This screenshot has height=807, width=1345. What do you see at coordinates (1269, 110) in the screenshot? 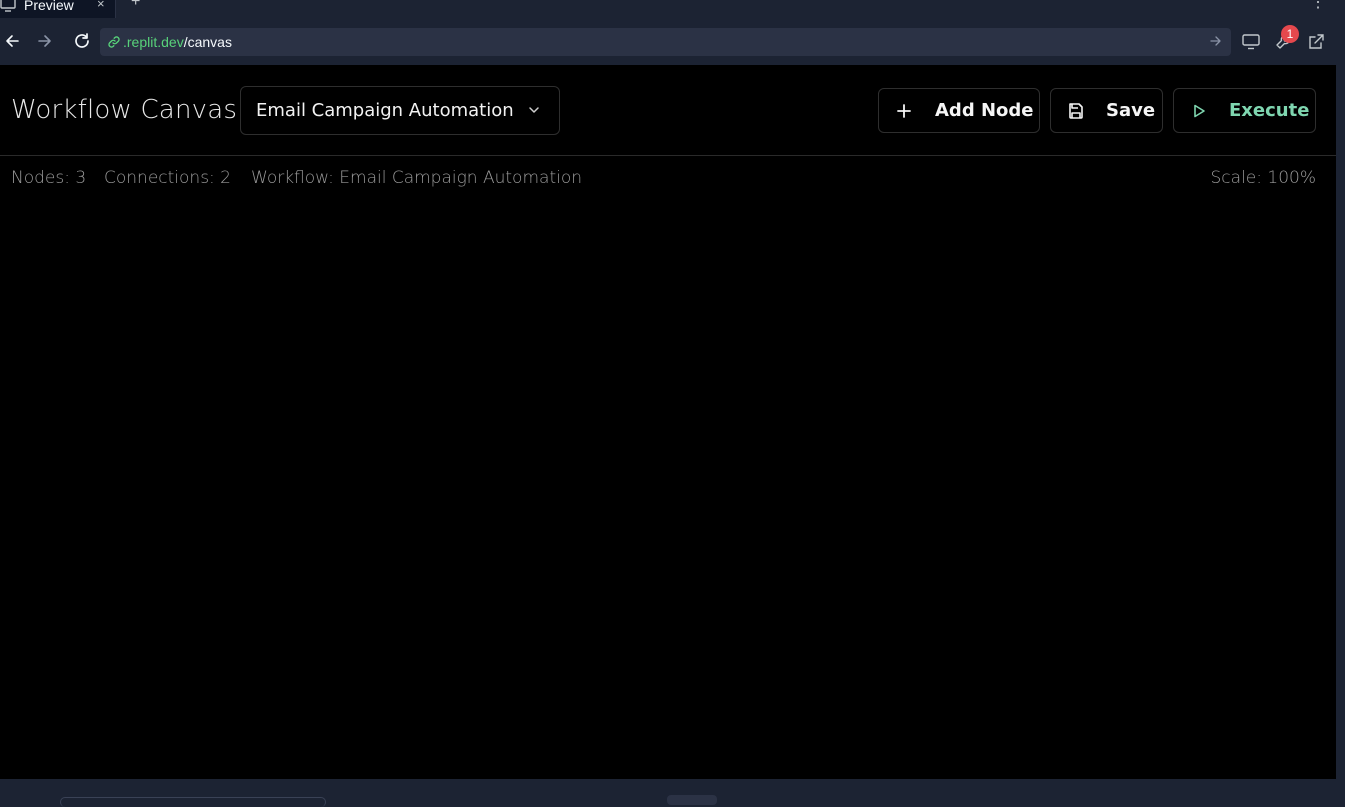
I see `execute-label: Execute` at bounding box center [1269, 110].